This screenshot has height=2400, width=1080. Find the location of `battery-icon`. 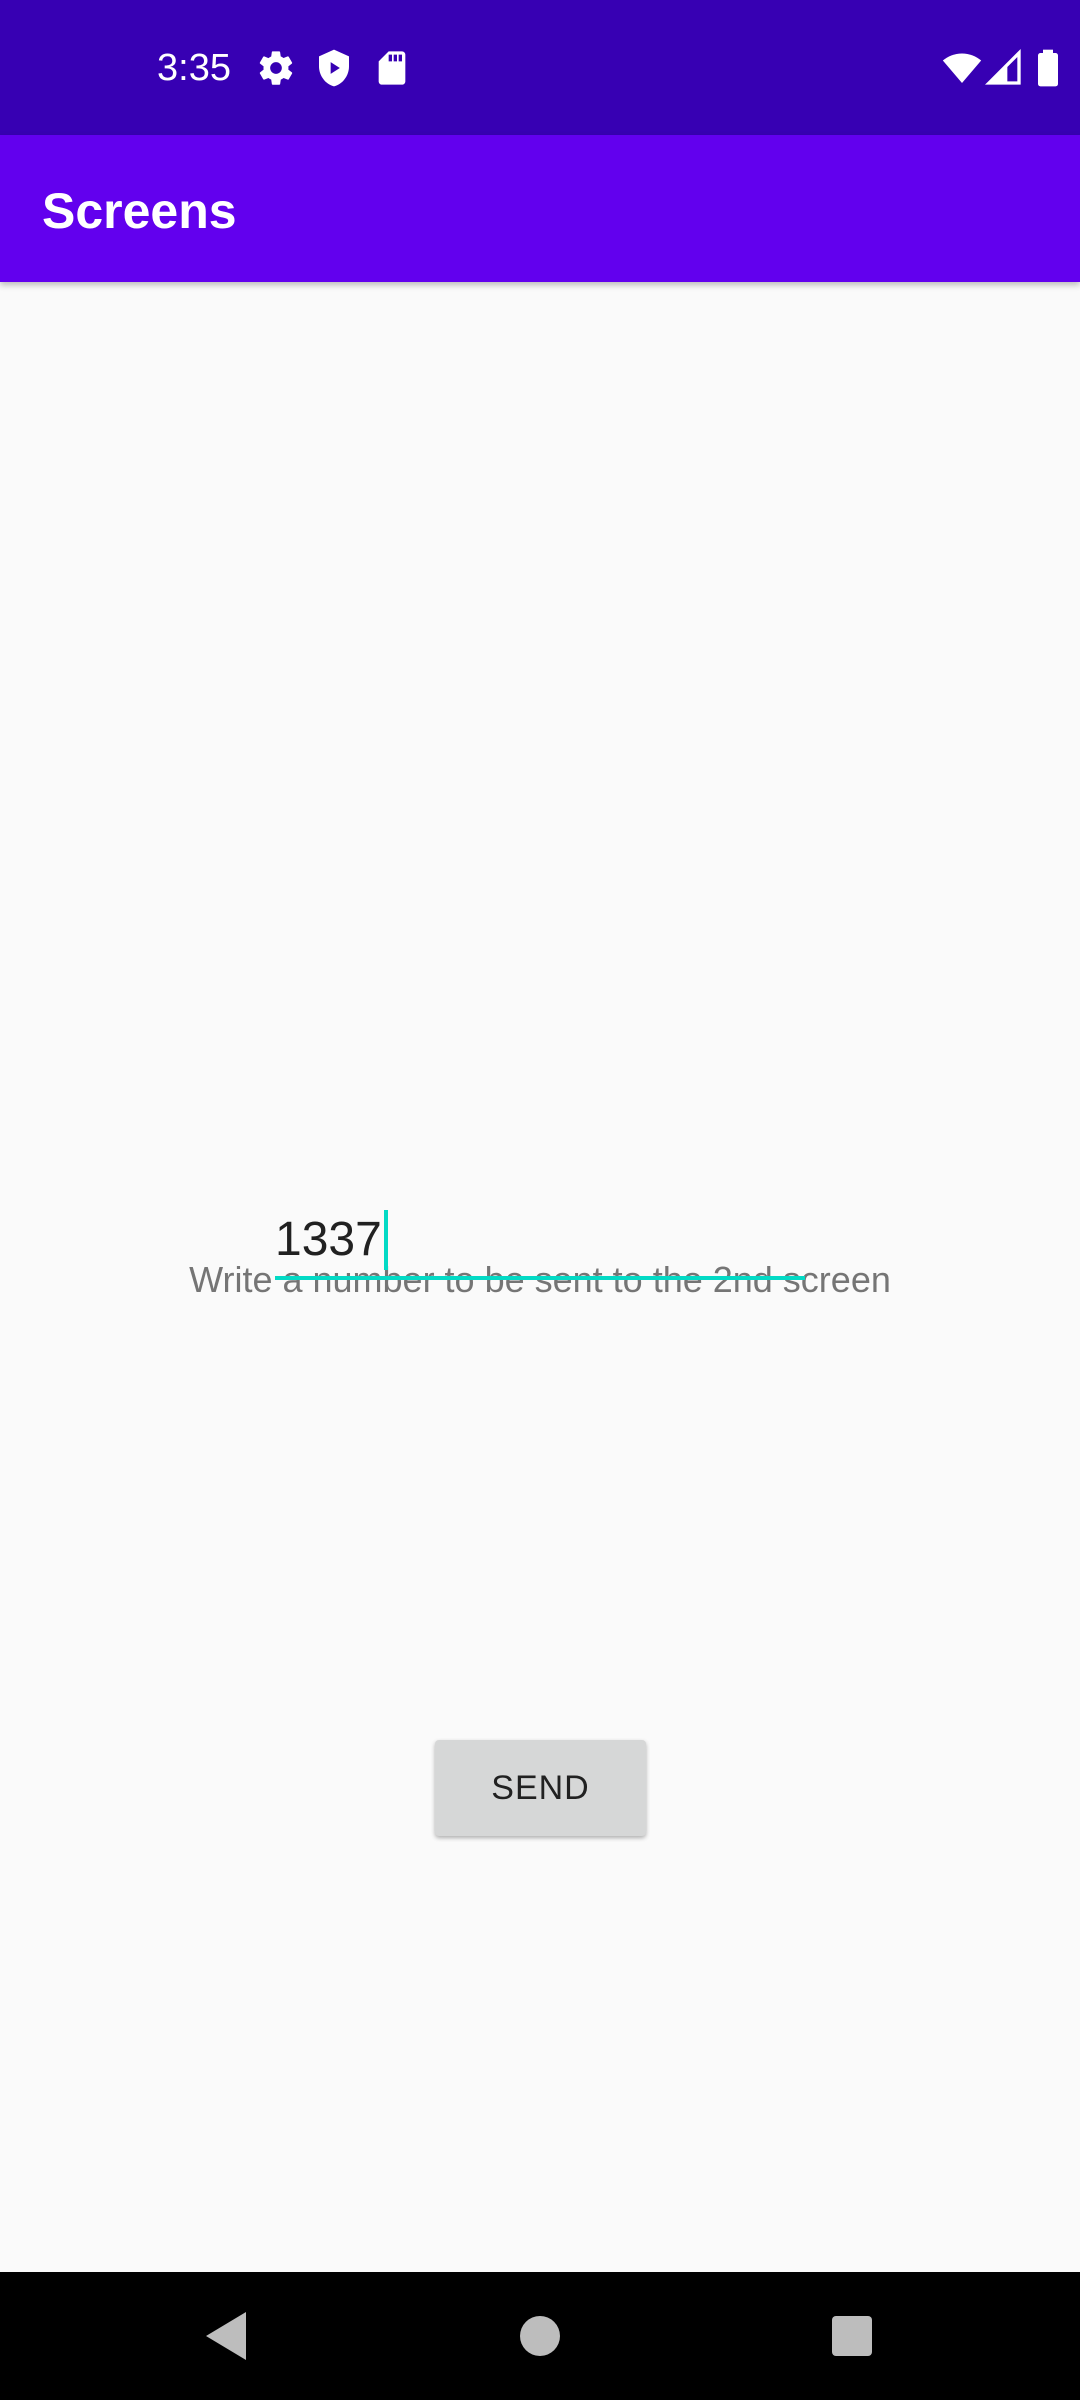

battery-icon is located at coordinates (1048, 68).